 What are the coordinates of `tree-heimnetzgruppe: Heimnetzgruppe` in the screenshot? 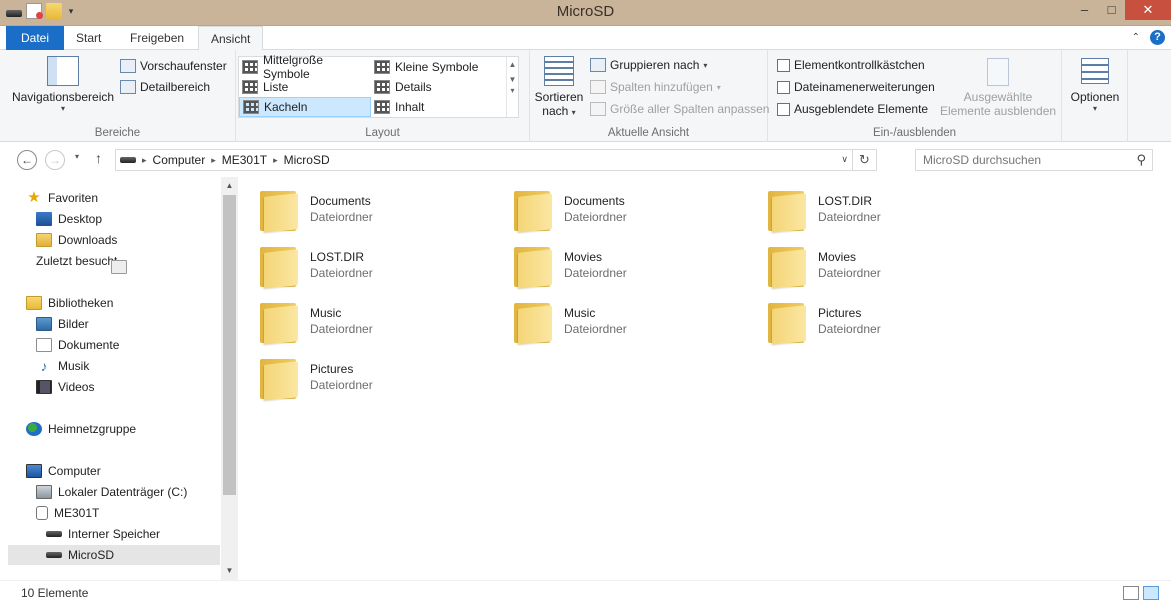 It's located at (81, 429).